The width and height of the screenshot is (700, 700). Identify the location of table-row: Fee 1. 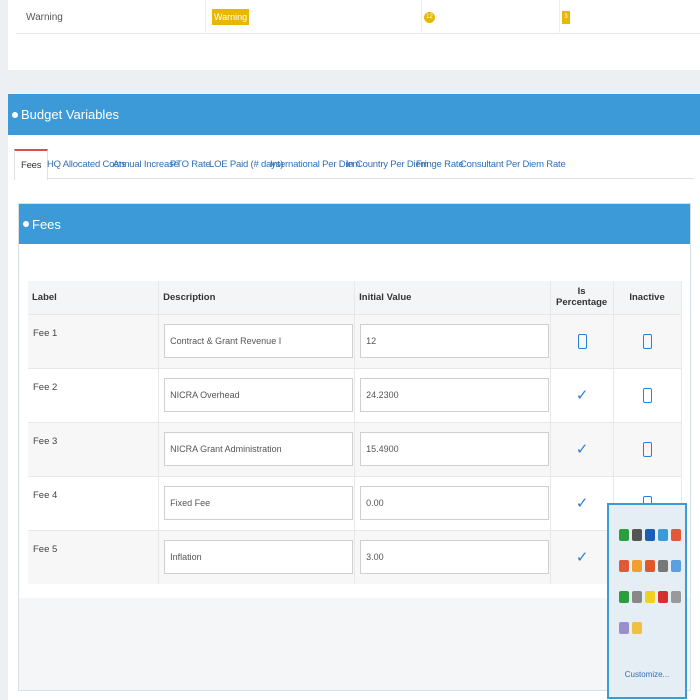
(355, 340).